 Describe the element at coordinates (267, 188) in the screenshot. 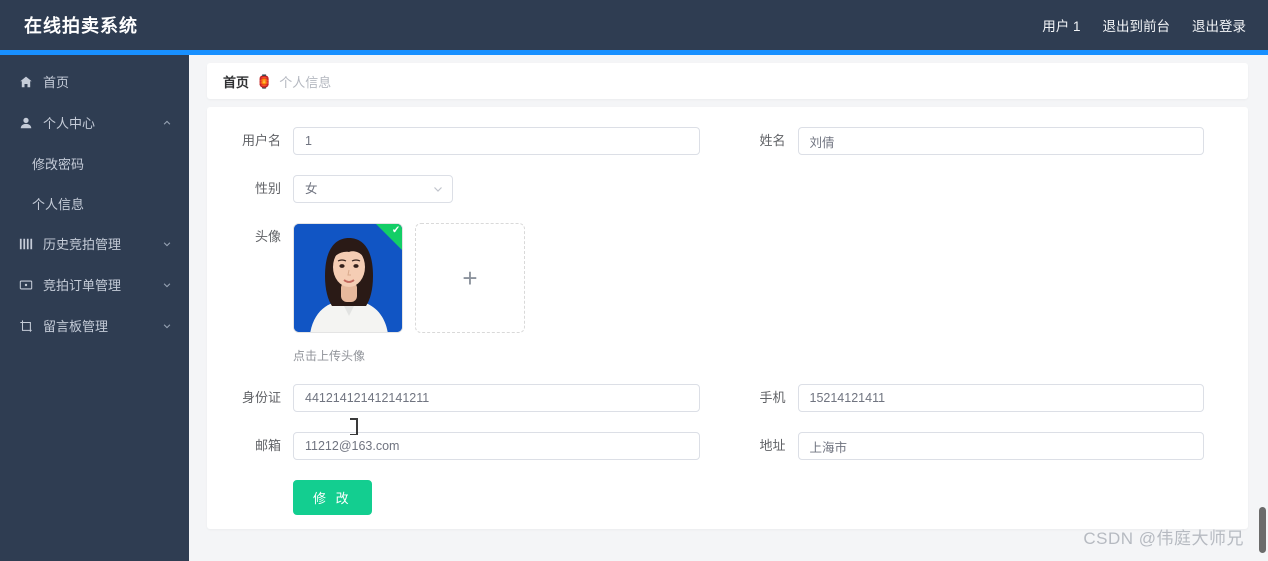

I see `gender-label: 性别` at that location.